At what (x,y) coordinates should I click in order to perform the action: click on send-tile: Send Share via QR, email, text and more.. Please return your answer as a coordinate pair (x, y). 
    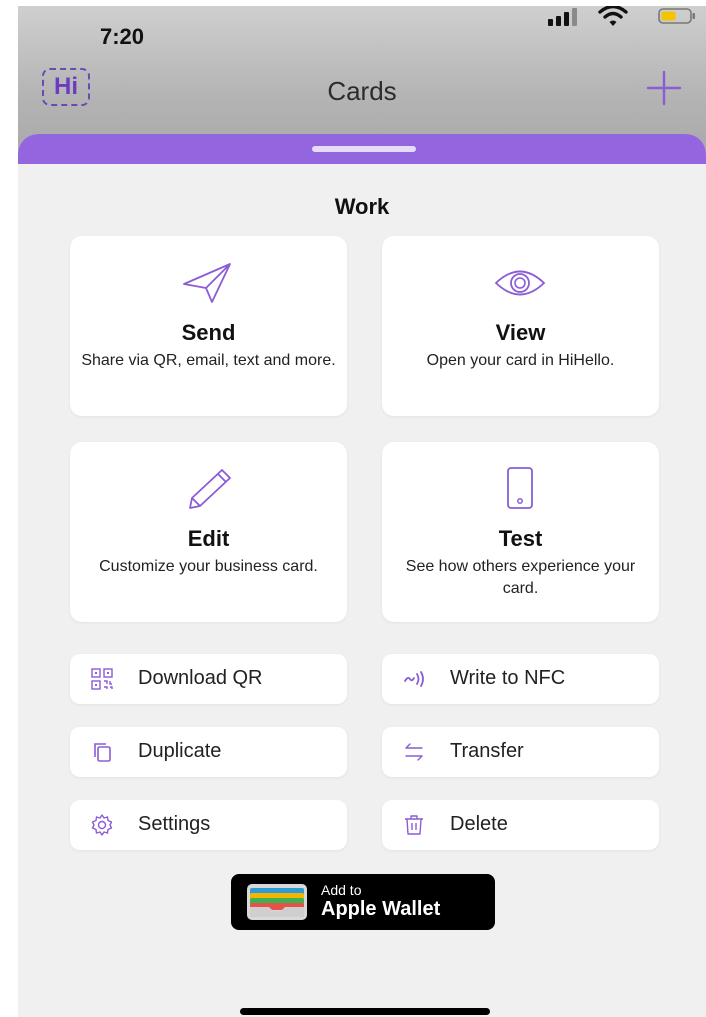
    Looking at the image, I should click on (208, 326).